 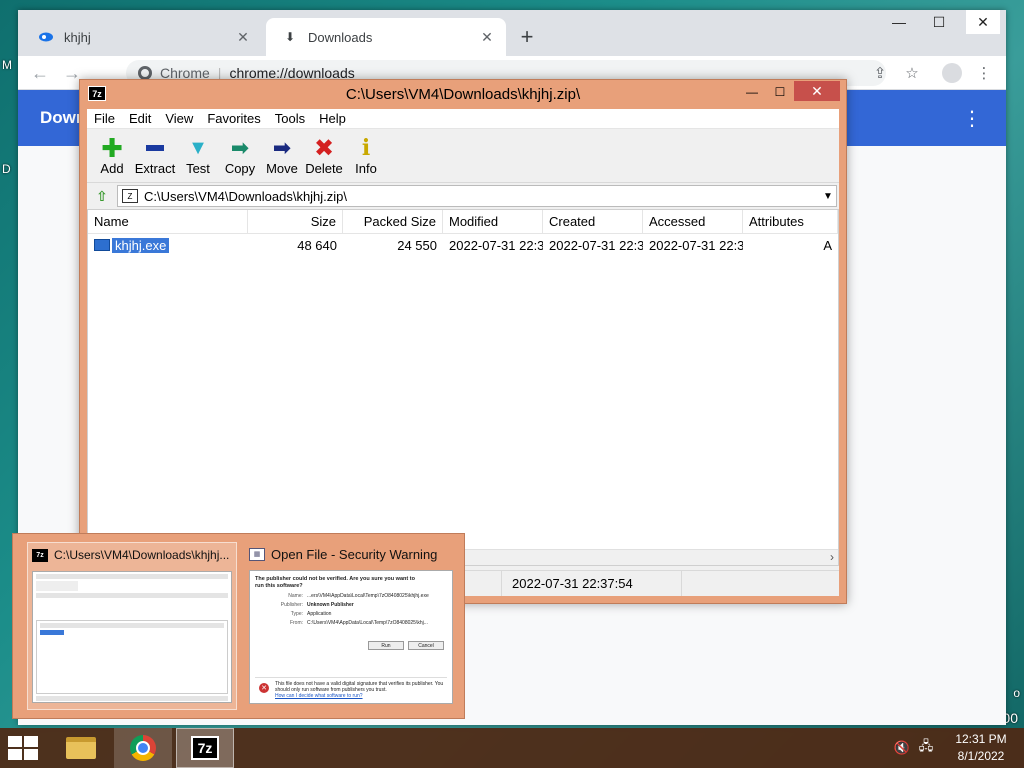 What do you see at coordinates (282, 158) in the screenshot?
I see `move-button: ➡ Move` at bounding box center [282, 158].